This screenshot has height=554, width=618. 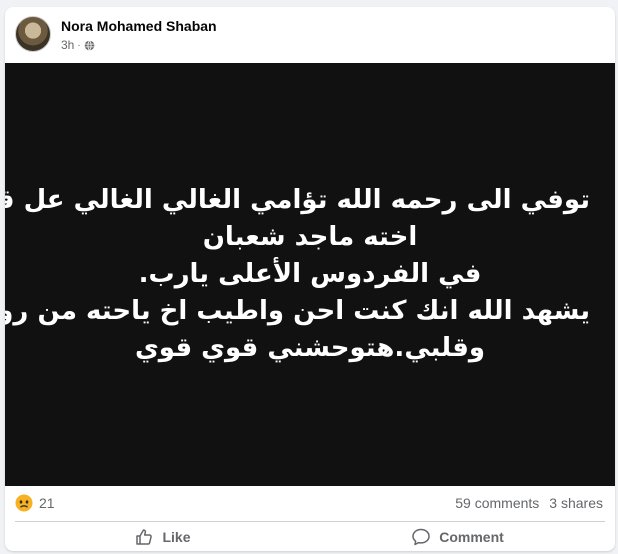 I want to click on reaction-count: 21, so click(x=47, y=503).